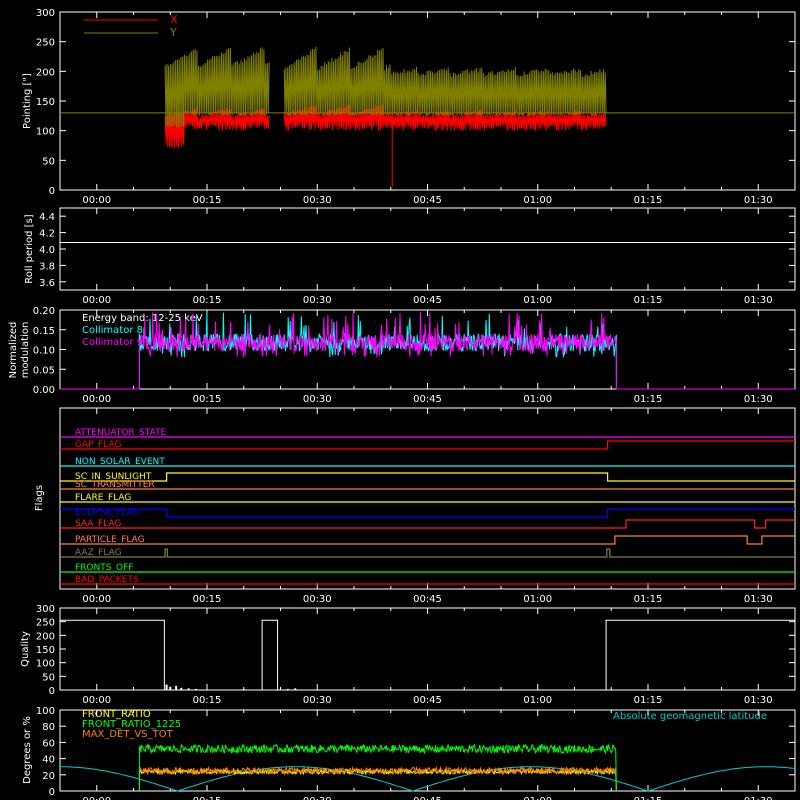 This screenshot has width=800, height=800. What do you see at coordinates (29, 248) in the screenshot?
I see `panel-roll-ylabel: Roll period [s]` at bounding box center [29, 248].